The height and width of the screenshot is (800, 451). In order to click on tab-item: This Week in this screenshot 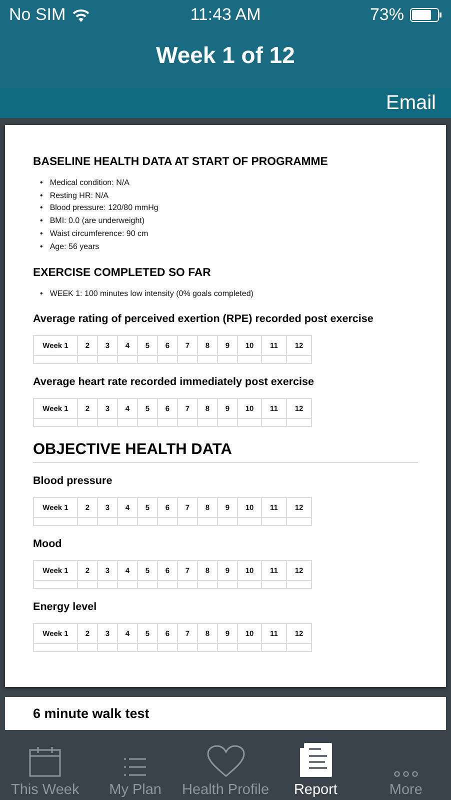, I will do `click(45, 765)`.